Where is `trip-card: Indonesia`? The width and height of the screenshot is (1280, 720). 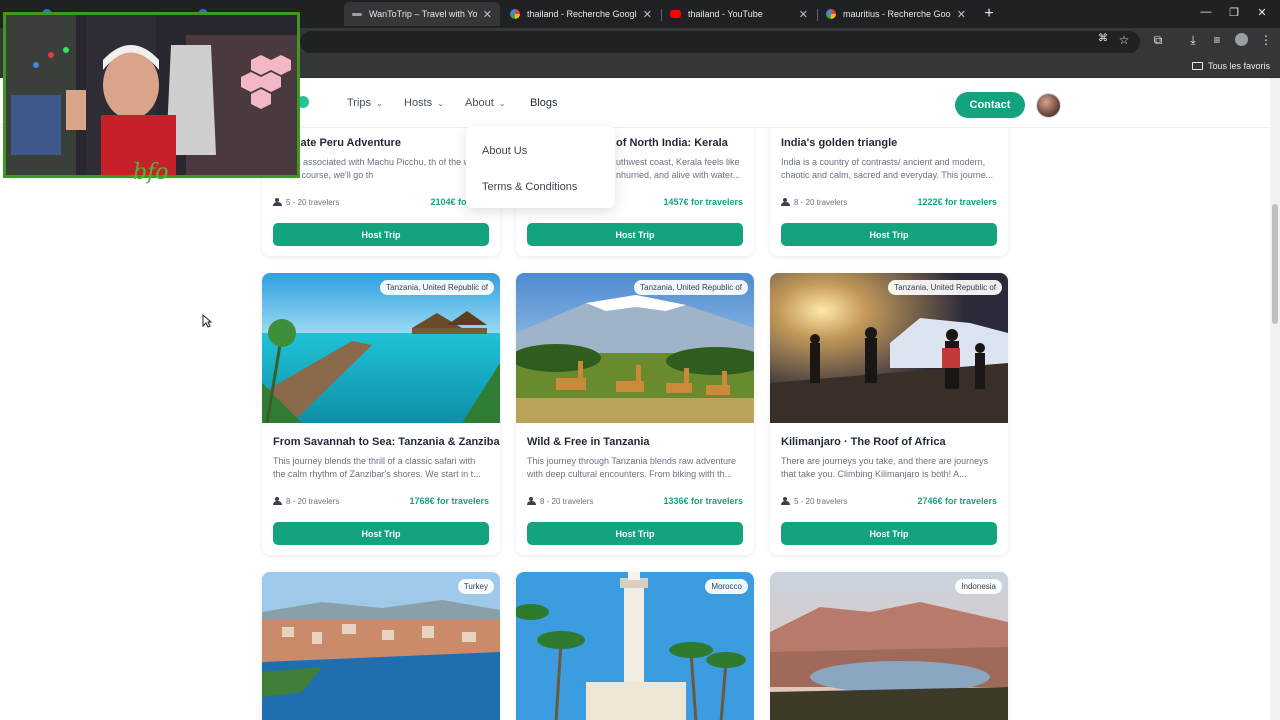 trip-card: Indonesia is located at coordinates (889, 646).